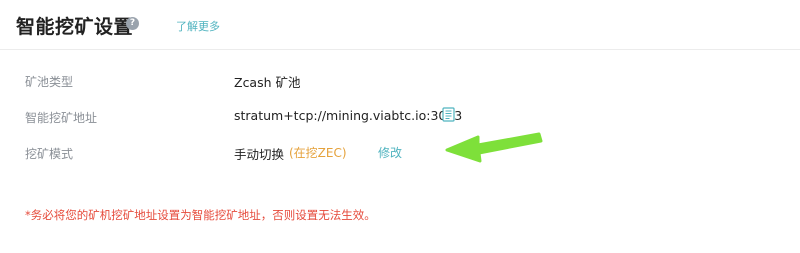 Image resolution: width=800 pixels, height=253 pixels. What do you see at coordinates (318, 153) in the screenshot?
I see `mining-status: (在挖ZEC)` at bounding box center [318, 153].